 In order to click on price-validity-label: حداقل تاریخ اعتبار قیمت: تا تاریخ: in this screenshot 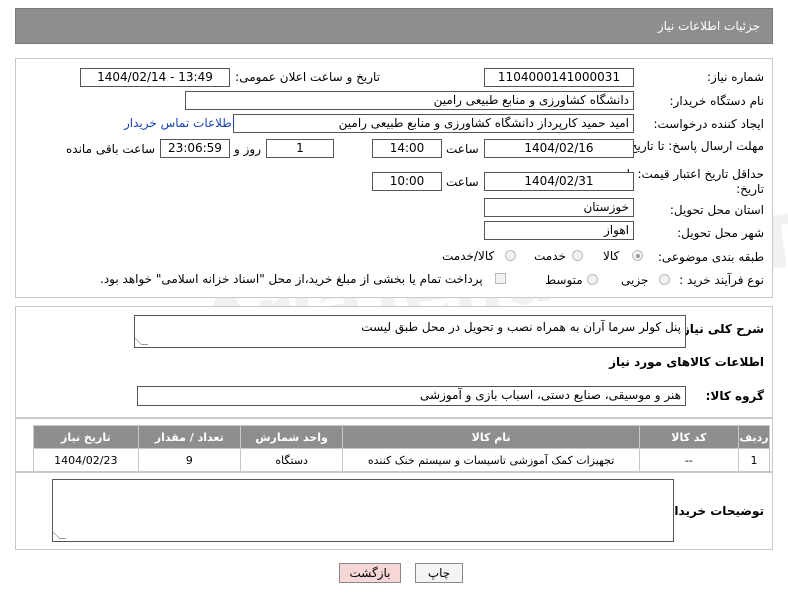, I will do `click(695, 181)`.